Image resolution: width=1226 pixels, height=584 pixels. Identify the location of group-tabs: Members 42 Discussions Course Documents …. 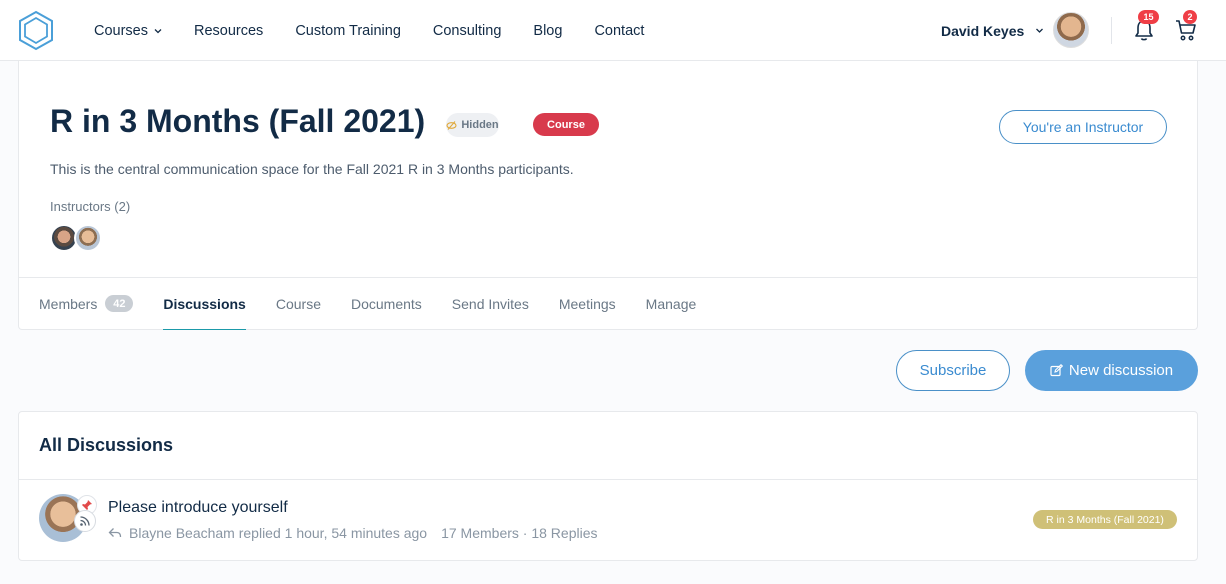
(608, 303).